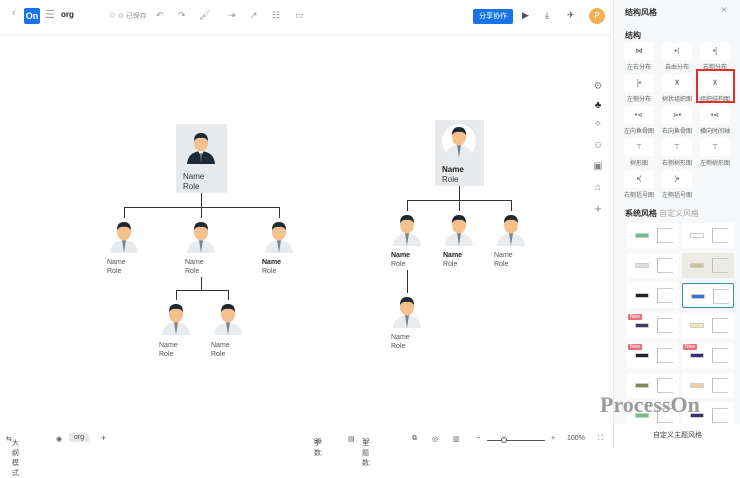 This screenshot has width=740, height=478. Describe the element at coordinates (600, 439) in the screenshot. I see `fullscreen-icon: ⛶` at that location.